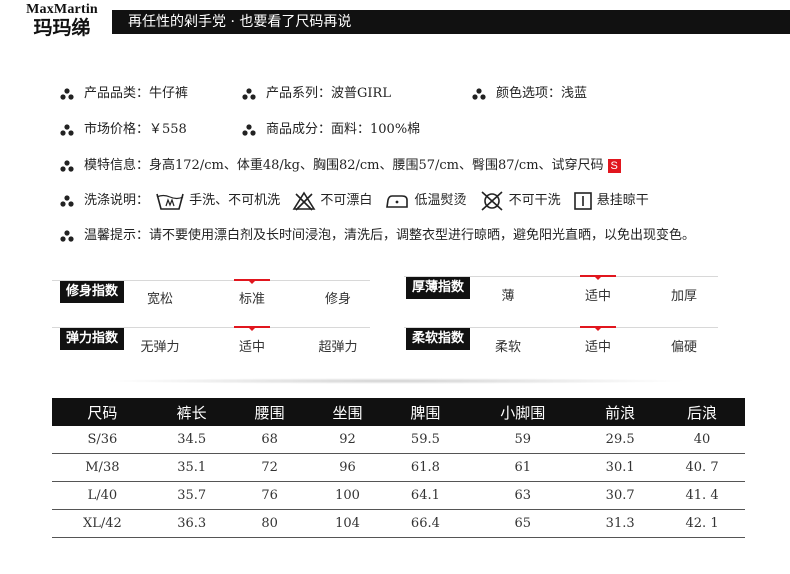 This screenshot has height=574, width=790. What do you see at coordinates (299, 129) in the screenshot?
I see `material-label: 商品成分：` at bounding box center [299, 129].